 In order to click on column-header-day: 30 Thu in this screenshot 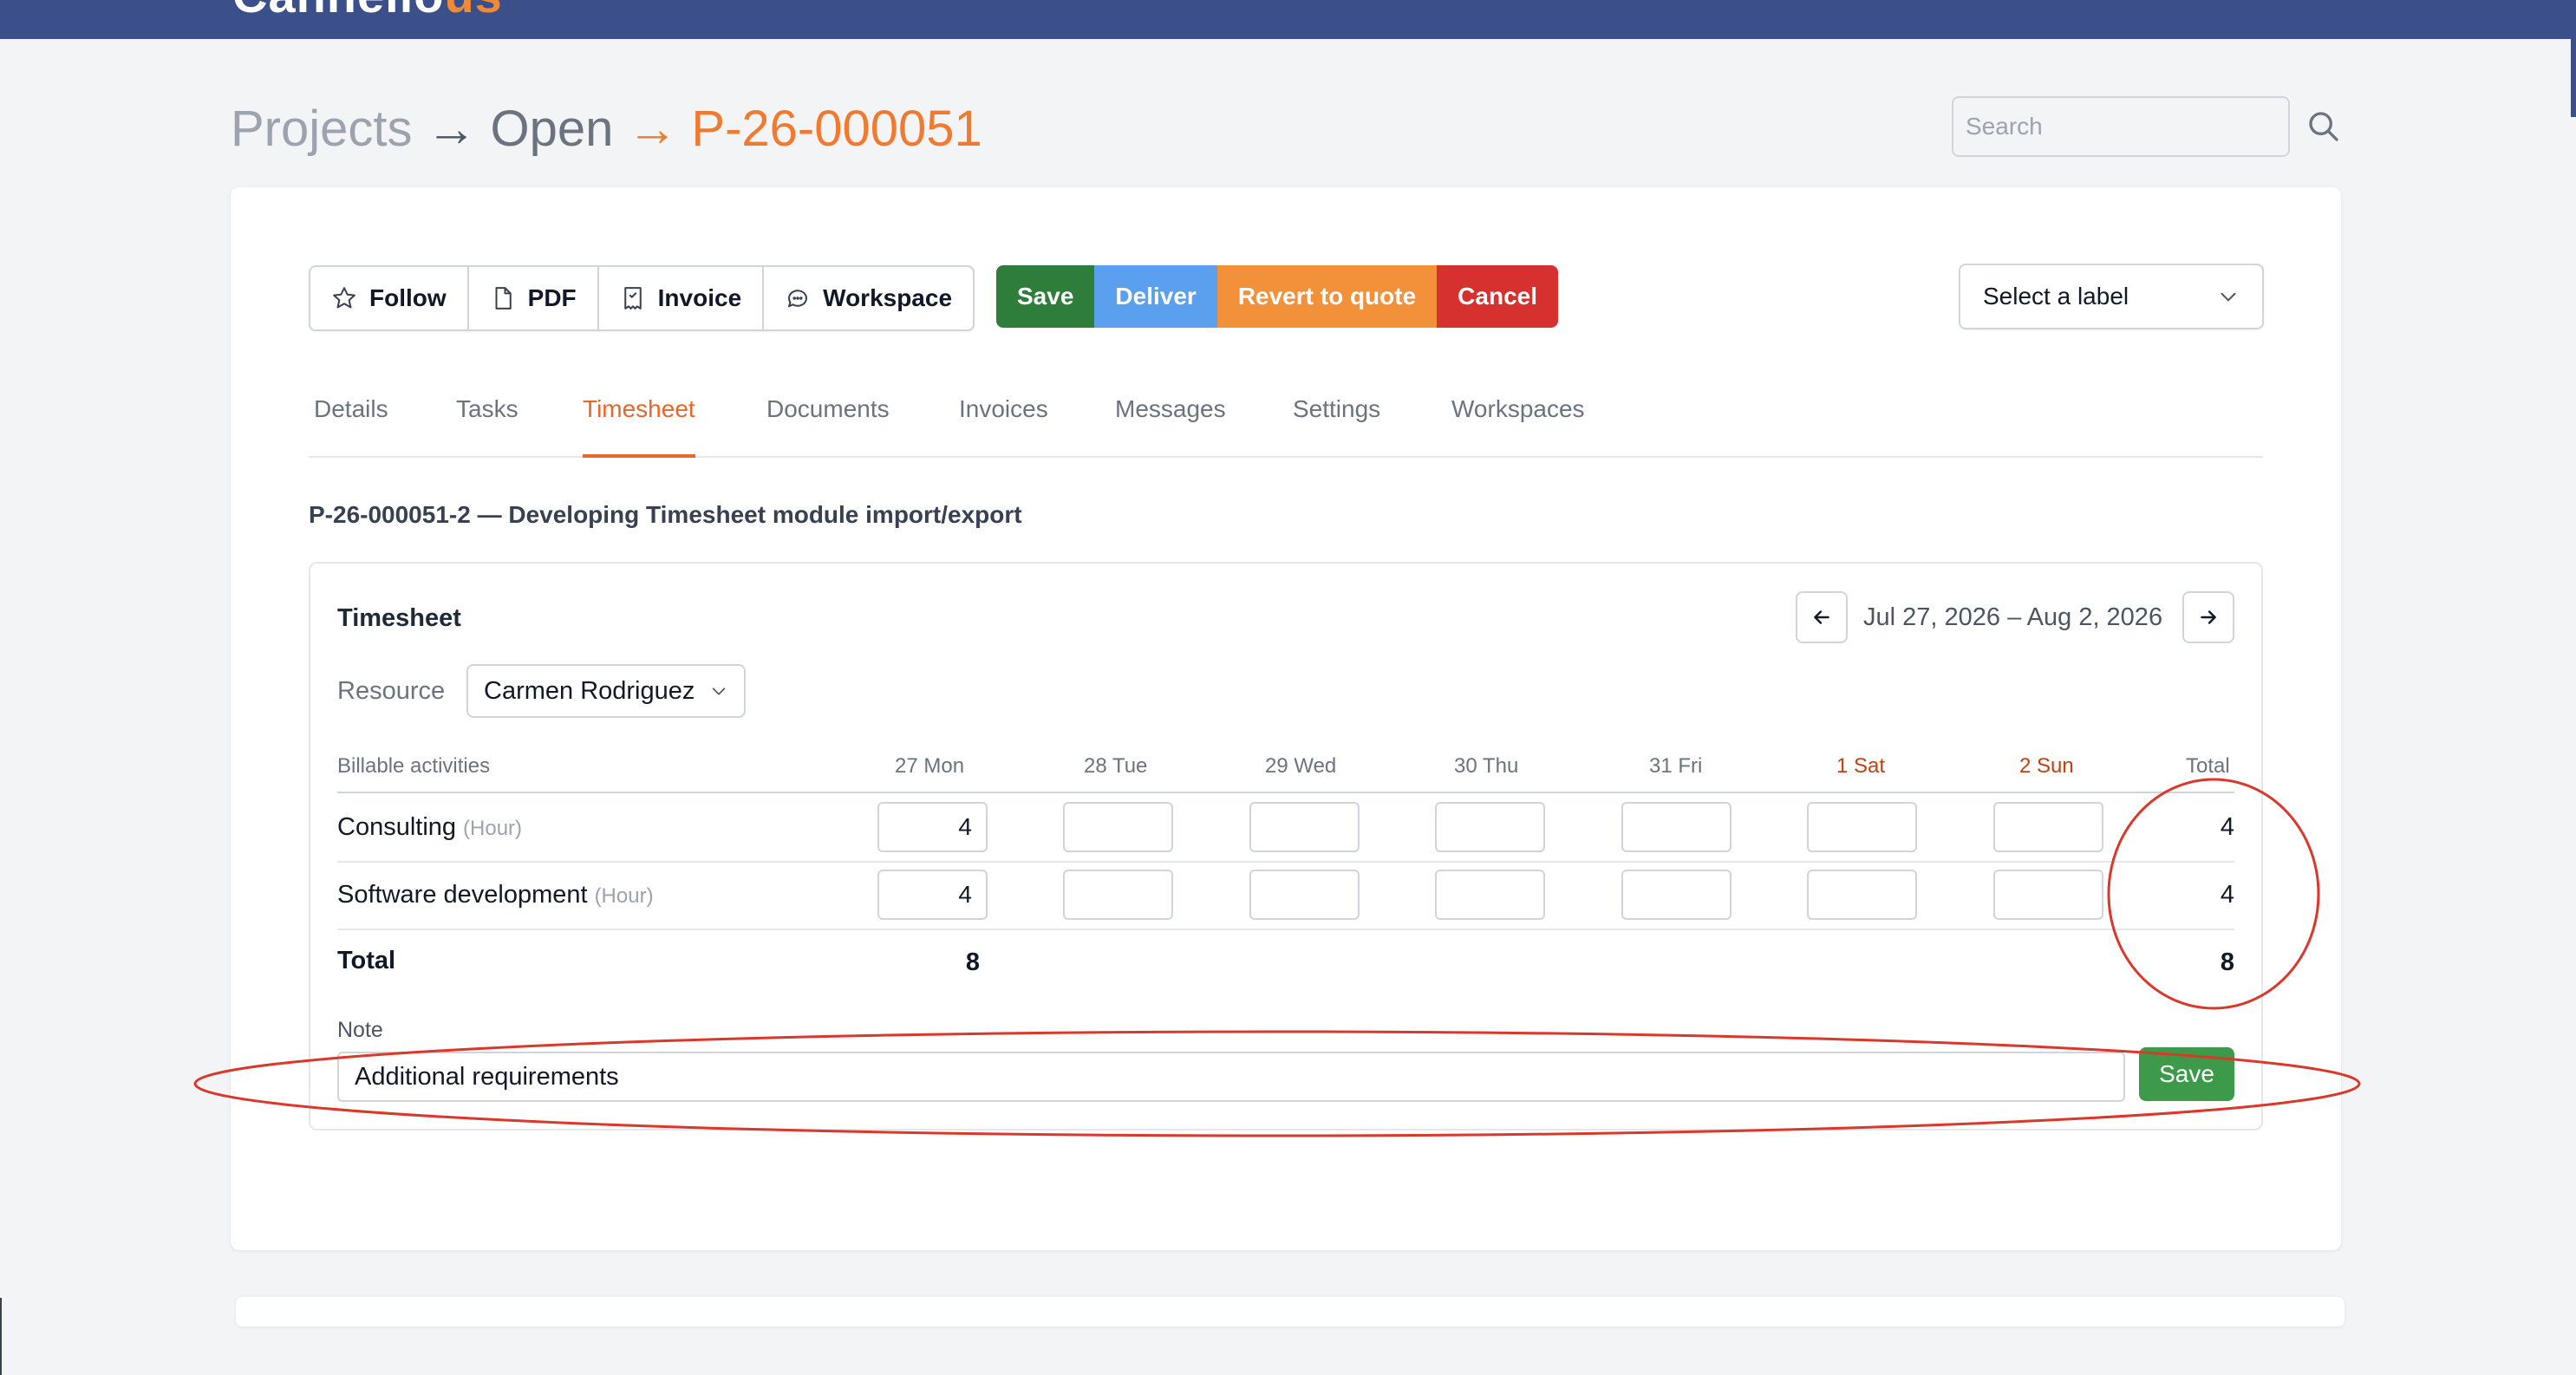, I will do `click(1487, 766)`.